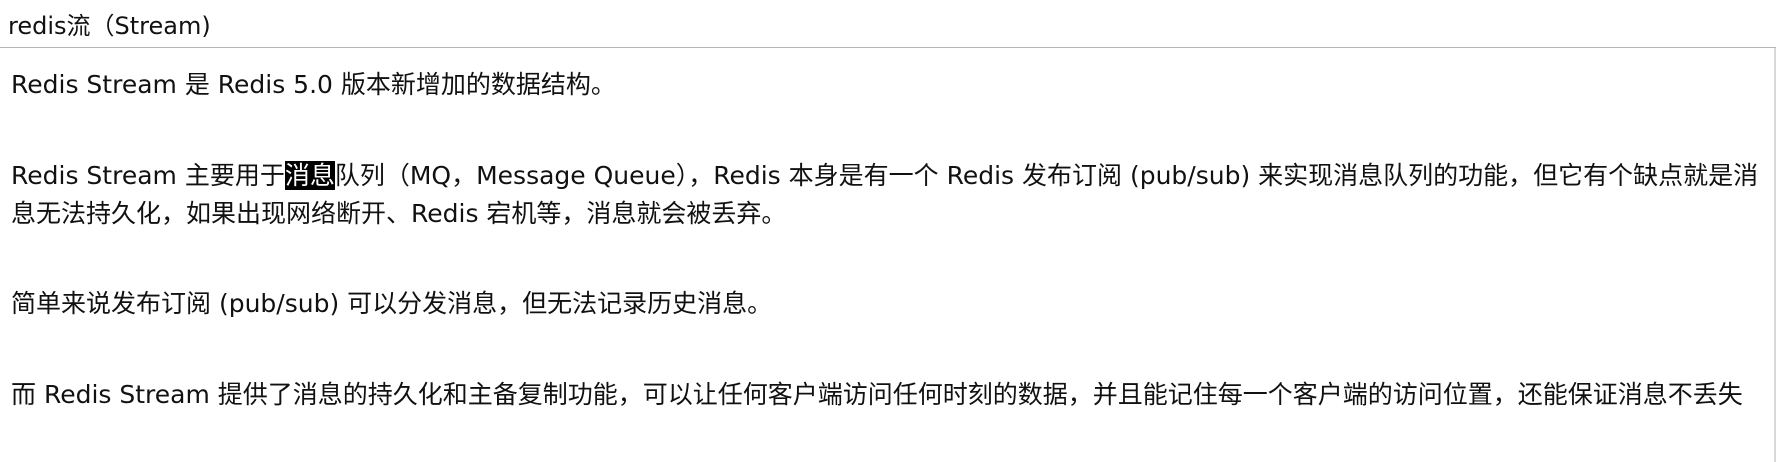 This screenshot has height=462, width=1776. I want to click on paragraph-summary: 简单来说发布订阅 (pub/sub) 可以分发消息，但无法记录历史消息。, so click(392, 303).